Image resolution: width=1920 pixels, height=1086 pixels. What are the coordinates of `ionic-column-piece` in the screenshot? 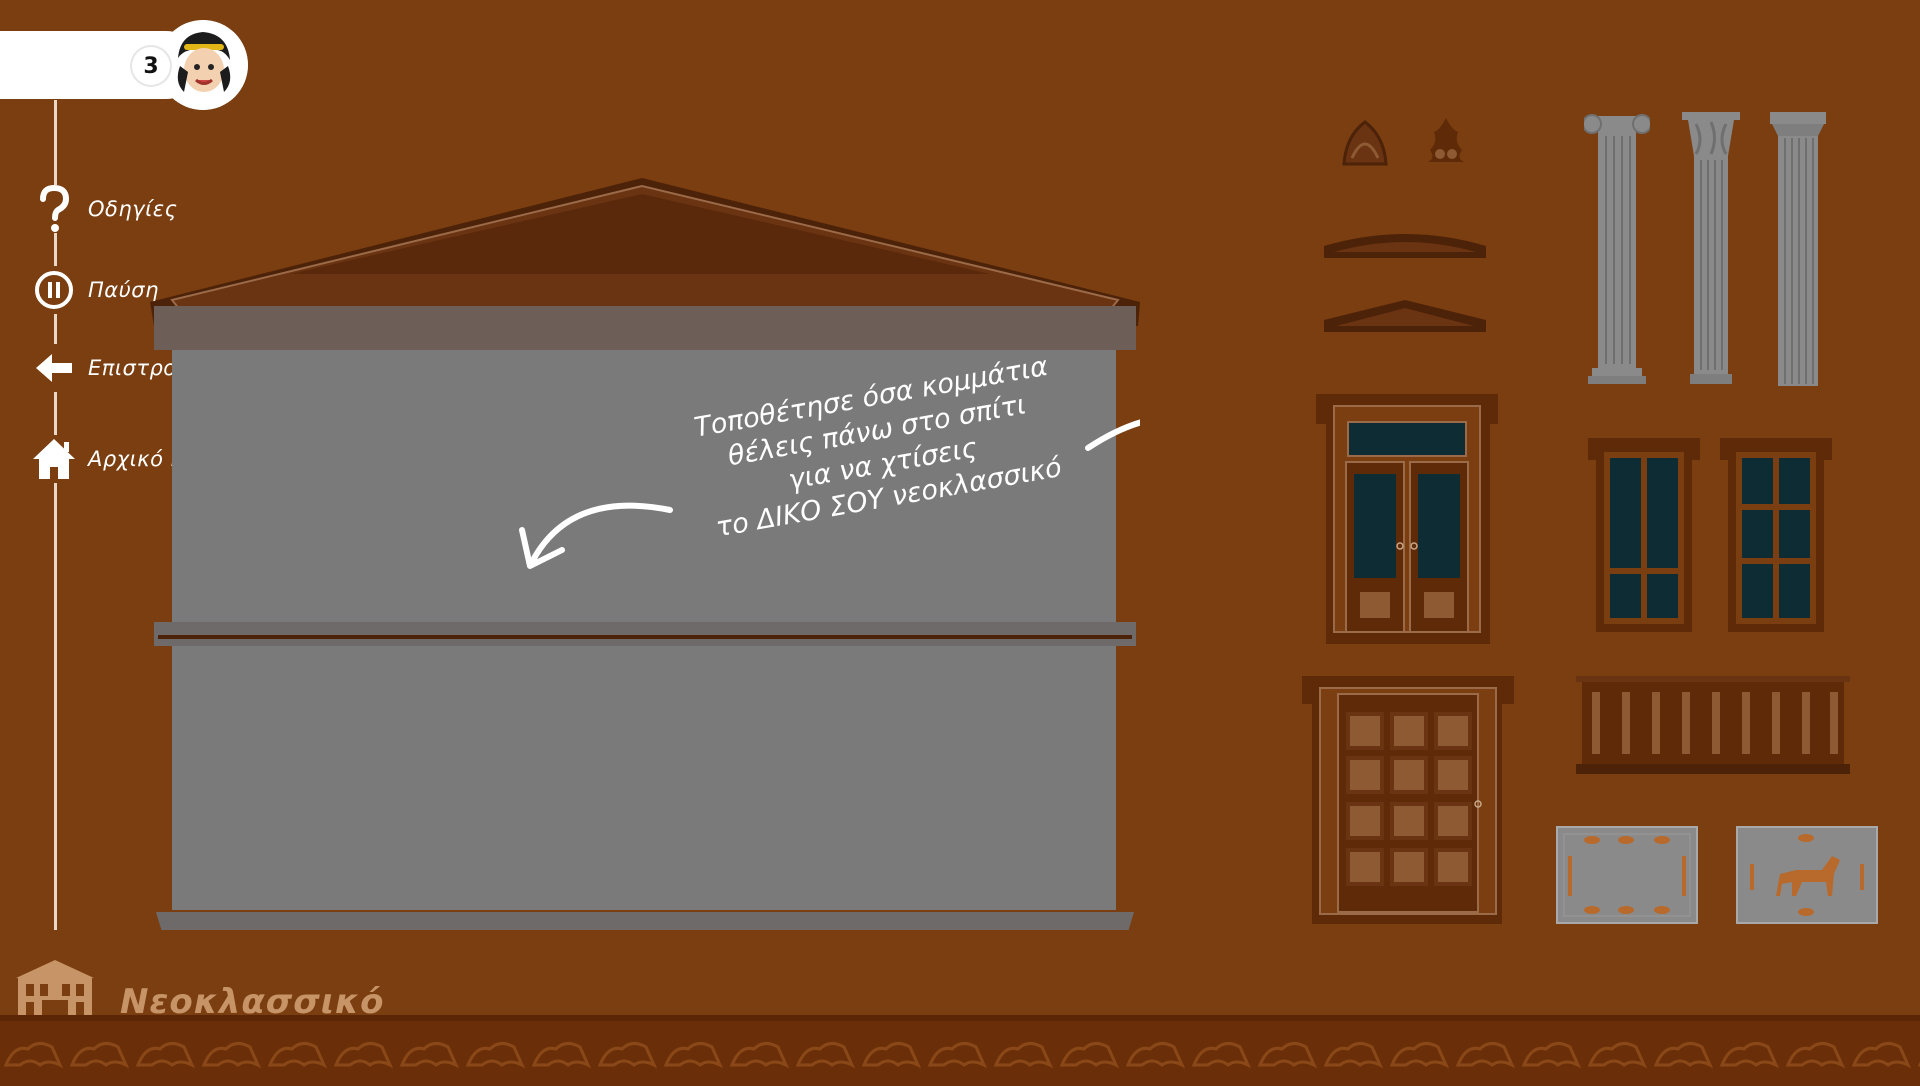 It's located at (1617, 249).